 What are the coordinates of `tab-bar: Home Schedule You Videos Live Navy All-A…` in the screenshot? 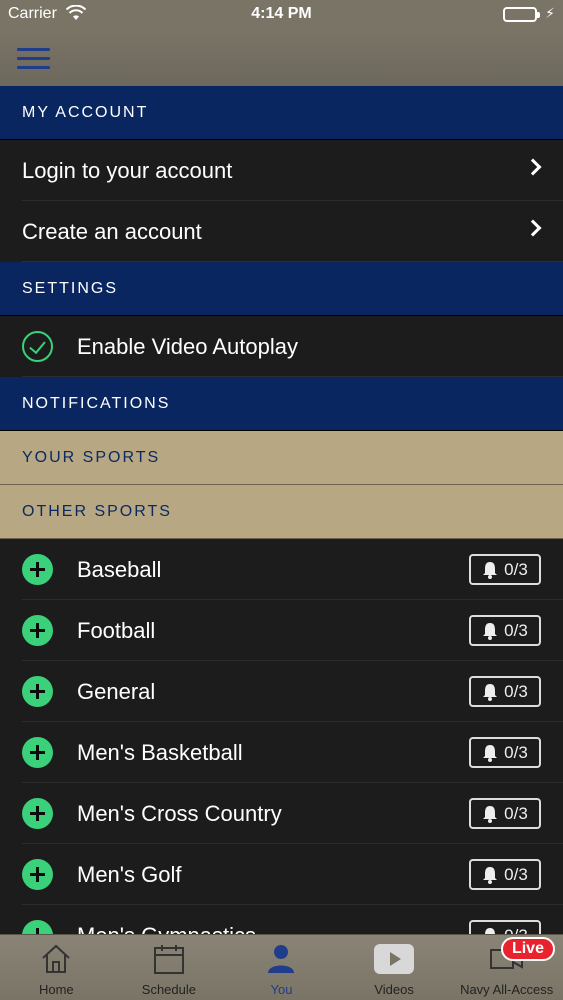 It's located at (281, 967).